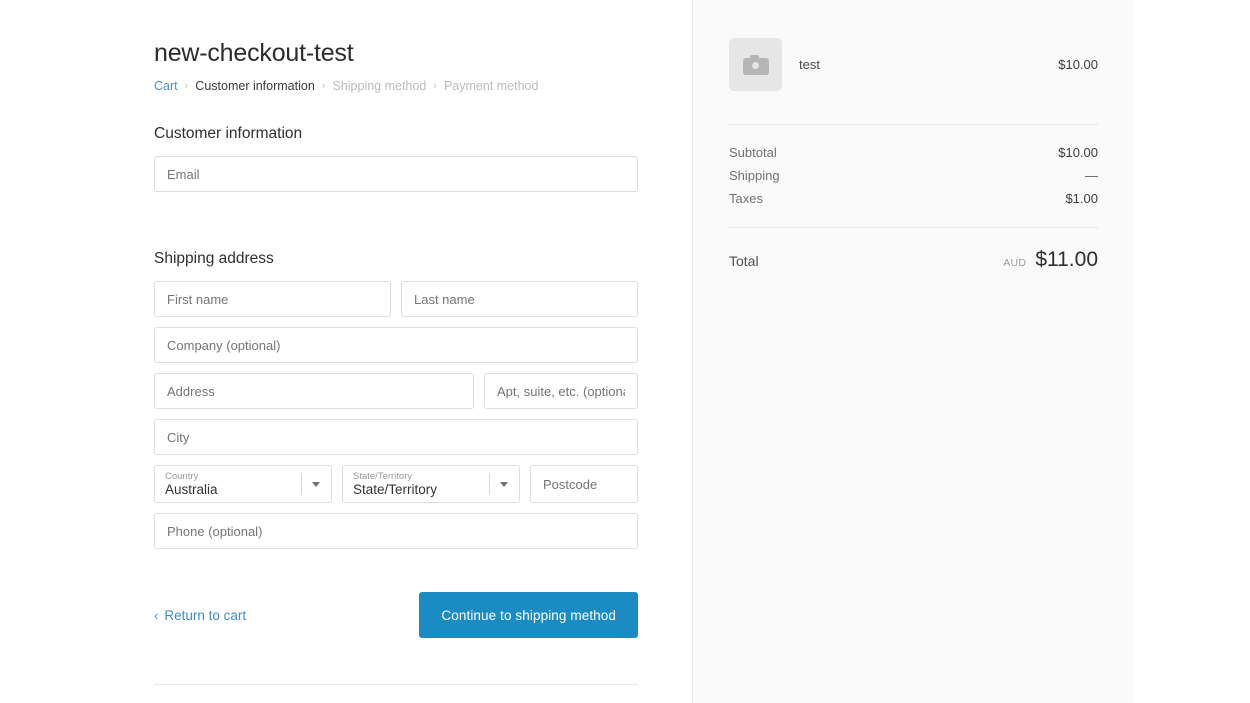 The width and height of the screenshot is (1250, 703). I want to click on shipping-address-heading: Shipping address, so click(214, 258).